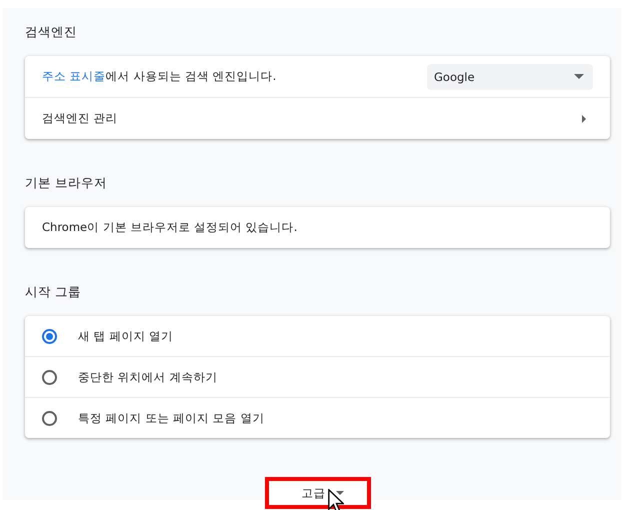 The width and height of the screenshot is (629, 510). I want to click on address-bar-link: 주소 표시줄, so click(74, 76).